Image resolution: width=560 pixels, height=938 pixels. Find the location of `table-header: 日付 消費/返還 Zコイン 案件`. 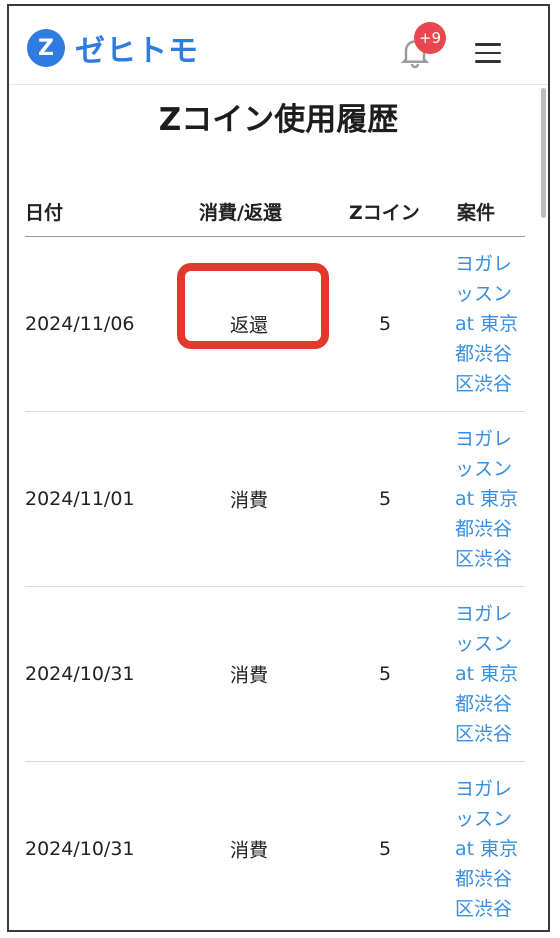

table-header: 日付 消費/返還 Zコイン 案件 is located at coordinates (275, 214).